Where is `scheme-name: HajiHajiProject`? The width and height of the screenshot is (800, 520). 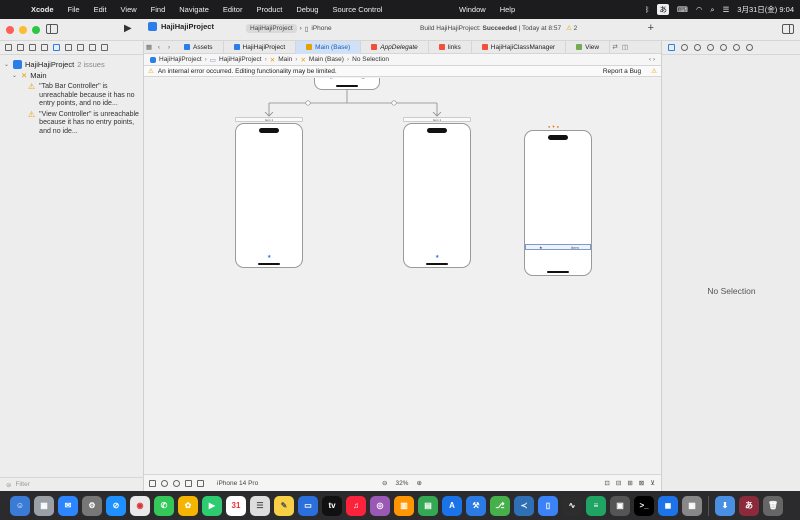 scheme-name: HajiHajiProject is located at coordinates (271, 28).